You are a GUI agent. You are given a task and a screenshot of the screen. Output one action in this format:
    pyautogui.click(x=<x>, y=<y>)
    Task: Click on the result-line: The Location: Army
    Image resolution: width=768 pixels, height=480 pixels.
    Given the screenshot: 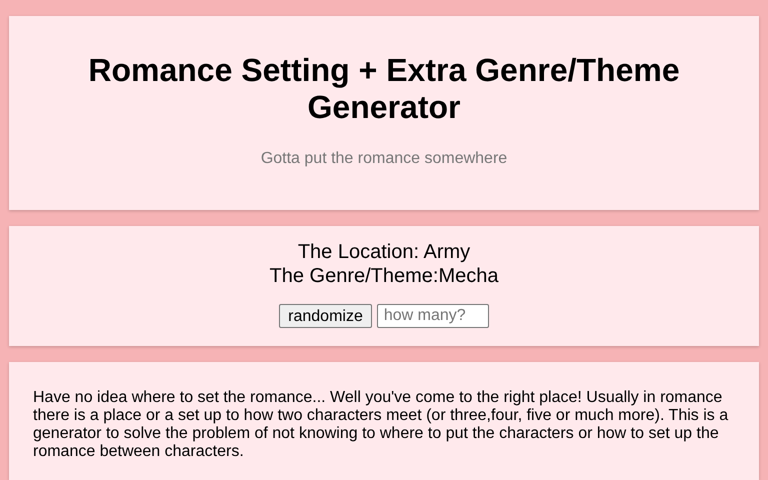 What is the action you would take?
    pyautogui.click(x=384, y=252)
    